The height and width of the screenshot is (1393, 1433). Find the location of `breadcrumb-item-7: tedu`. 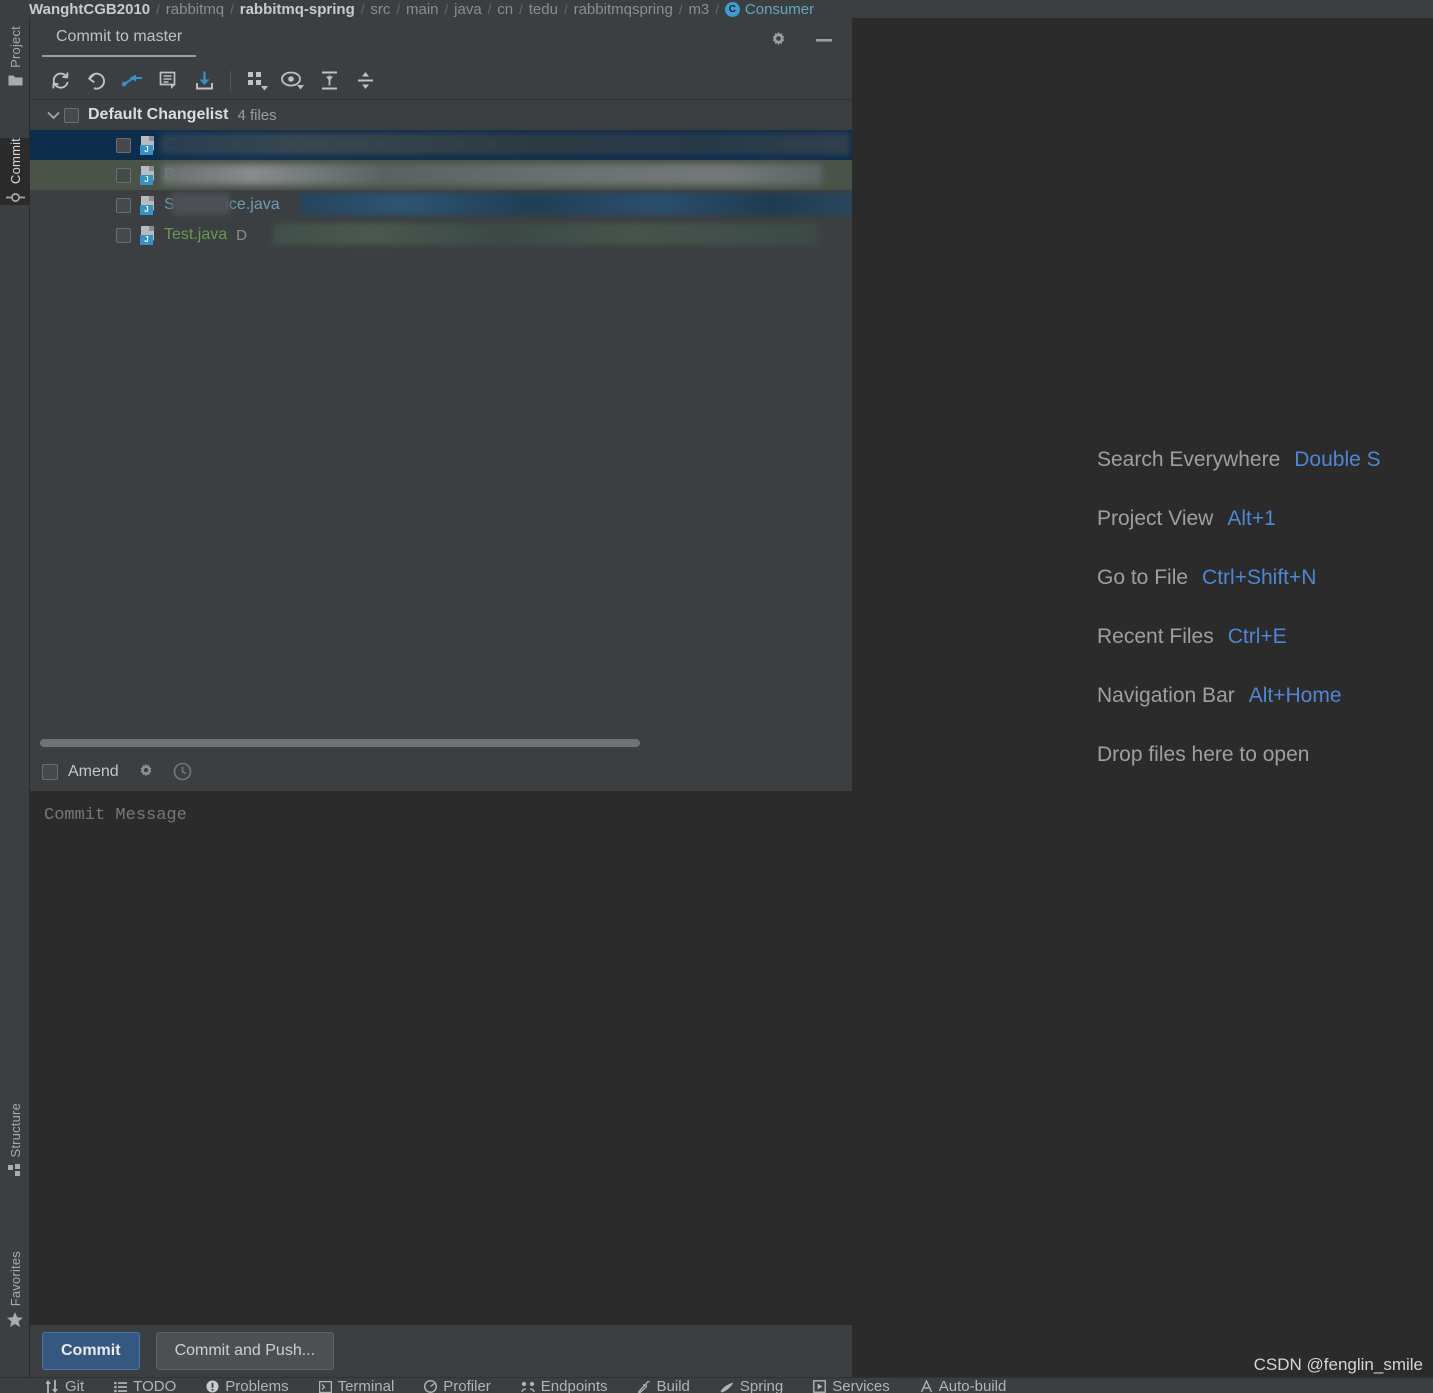

breadcrumb-item-7: tedu is located at coordinates (543, 9).